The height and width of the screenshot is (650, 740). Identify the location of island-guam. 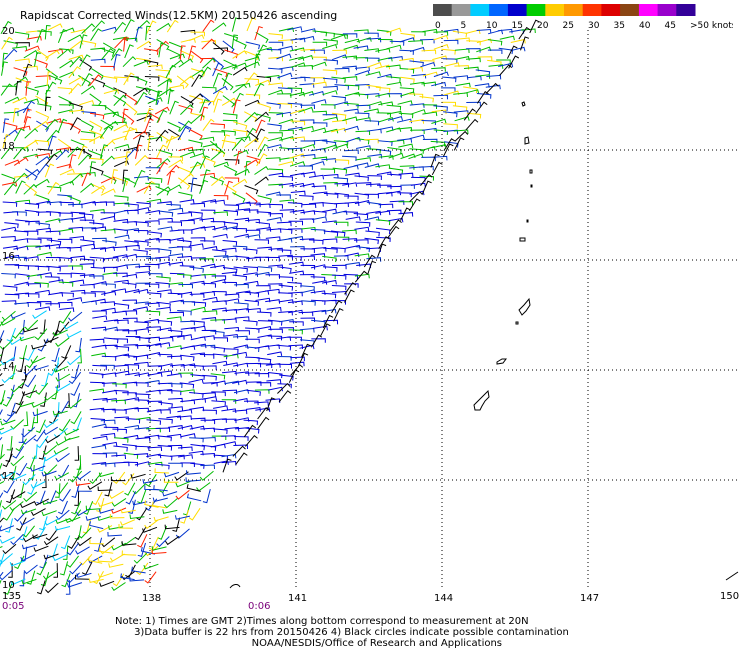
(481, 400).